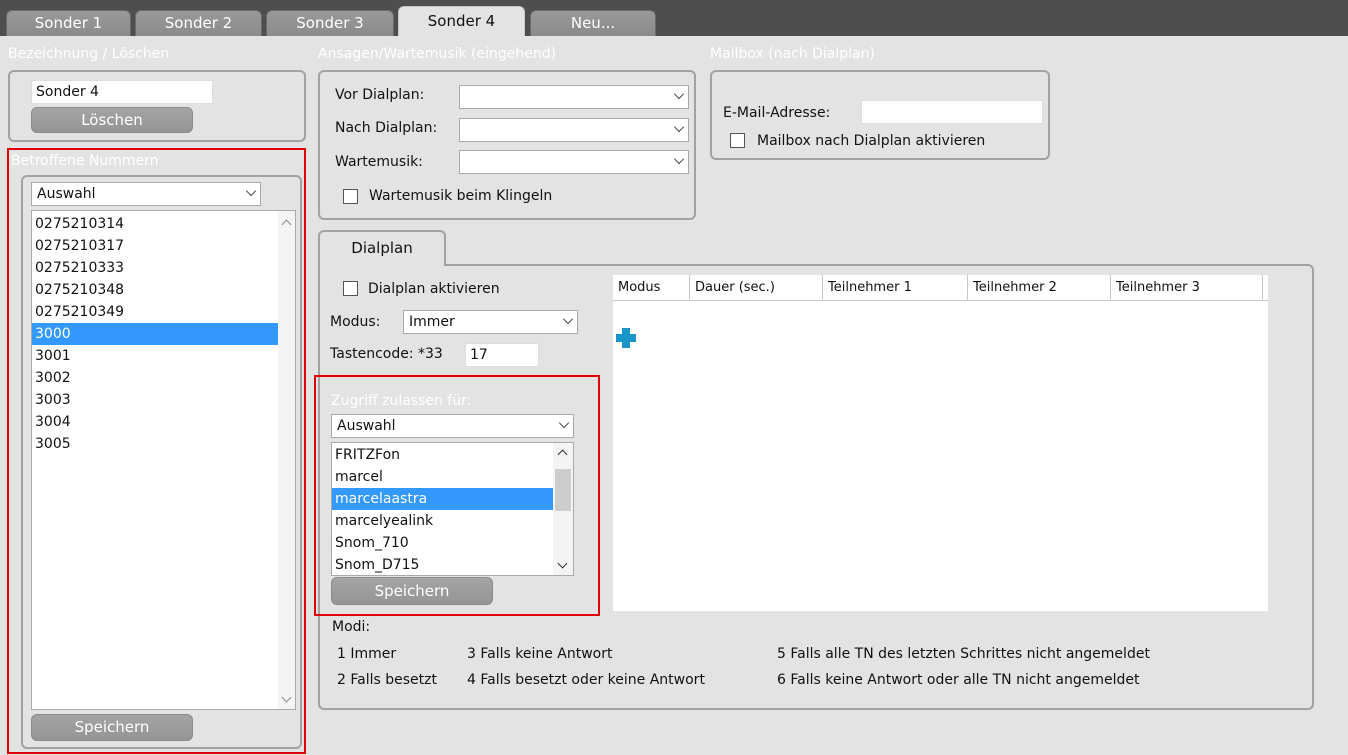  Describe the element at coordinates (89, 54) in the screenshot. I see `bezeichnung-legend: Bezeichnung / Löschen` at that location.